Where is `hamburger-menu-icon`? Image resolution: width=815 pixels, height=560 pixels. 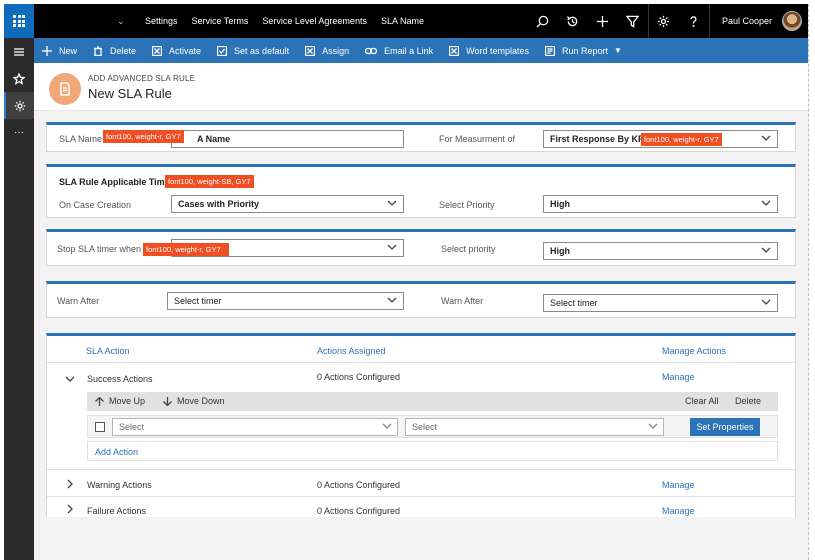
hamburger-menu-icon is located at coordinates (19, 51).